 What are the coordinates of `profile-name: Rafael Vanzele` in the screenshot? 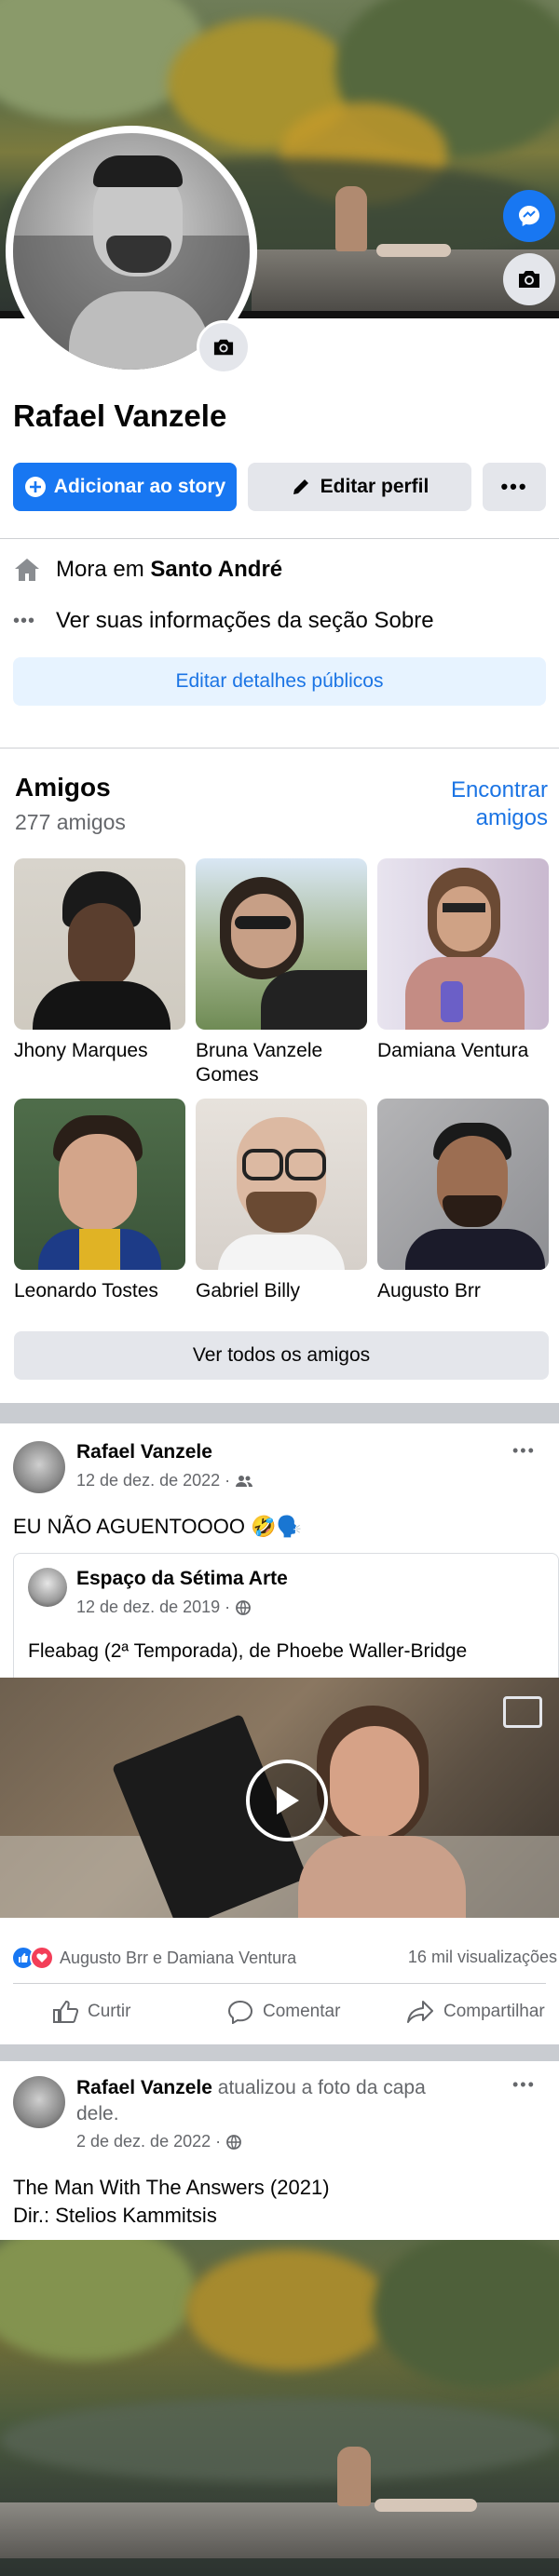 It's located at (120, 415).